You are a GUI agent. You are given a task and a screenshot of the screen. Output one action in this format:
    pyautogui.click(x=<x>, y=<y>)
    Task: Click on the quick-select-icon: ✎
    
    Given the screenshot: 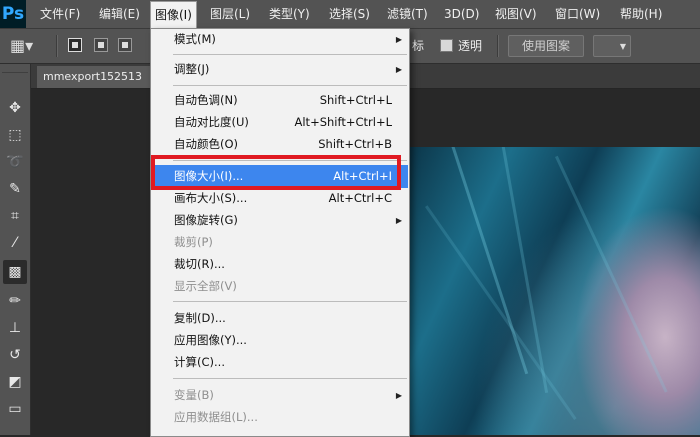 What is the action you would take?
    pyautogui.click(x=15, y=189)
    